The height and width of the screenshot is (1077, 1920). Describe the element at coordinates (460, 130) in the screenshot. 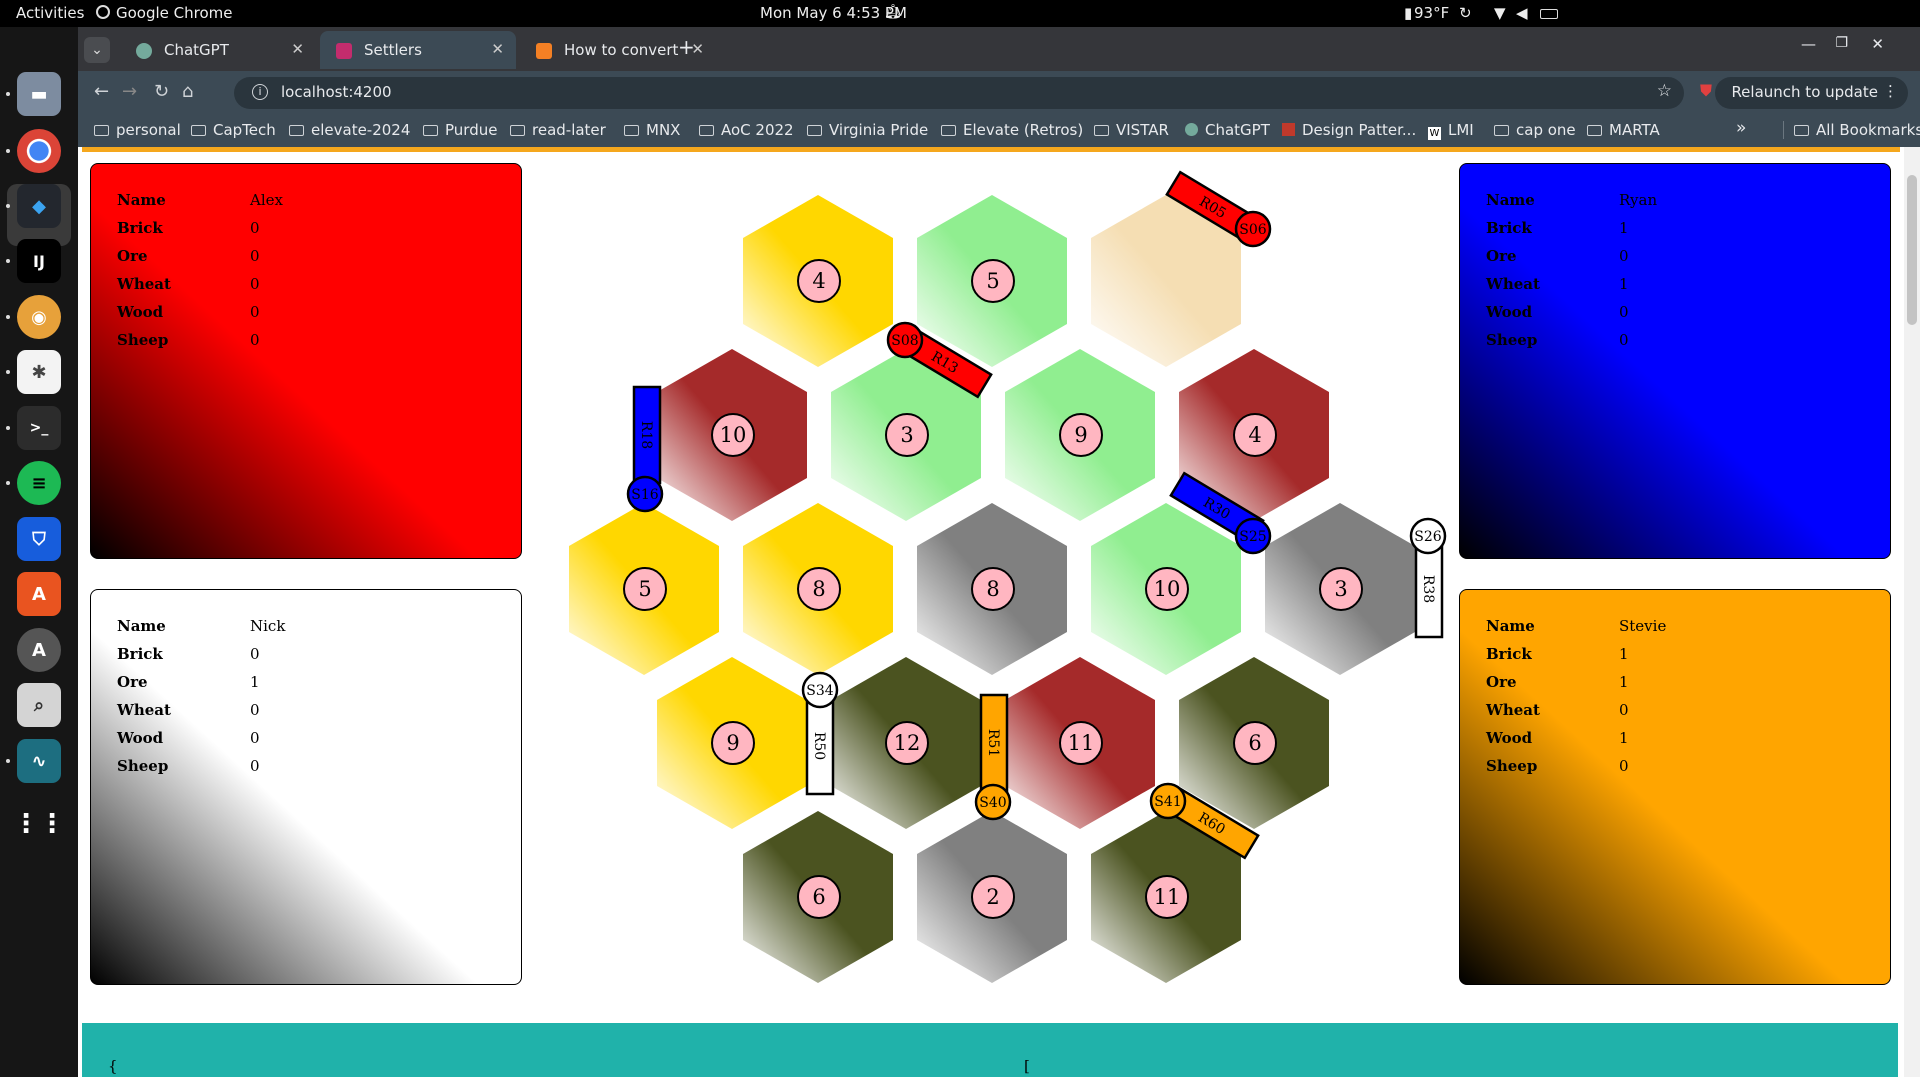

I see `bookmark-folder: Purdue` at that location.